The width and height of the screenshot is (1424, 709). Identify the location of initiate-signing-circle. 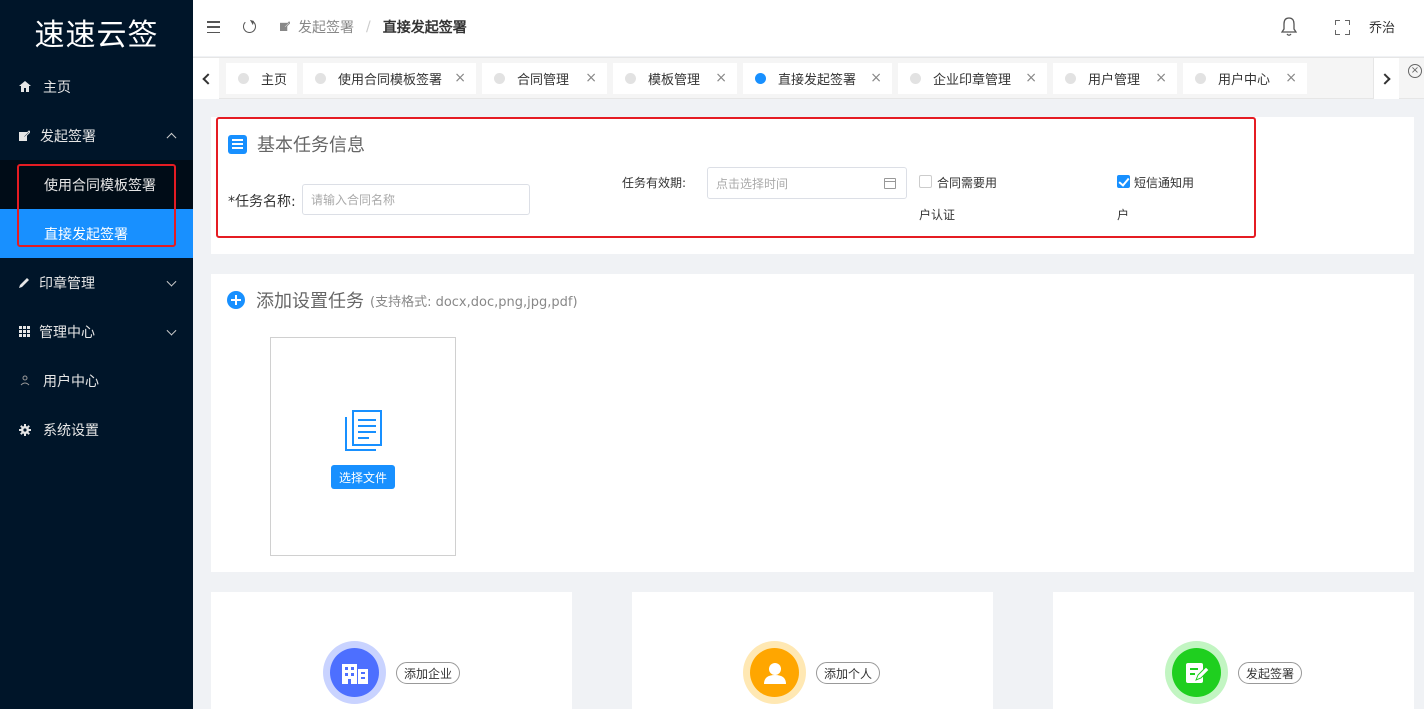
(1196, 672).